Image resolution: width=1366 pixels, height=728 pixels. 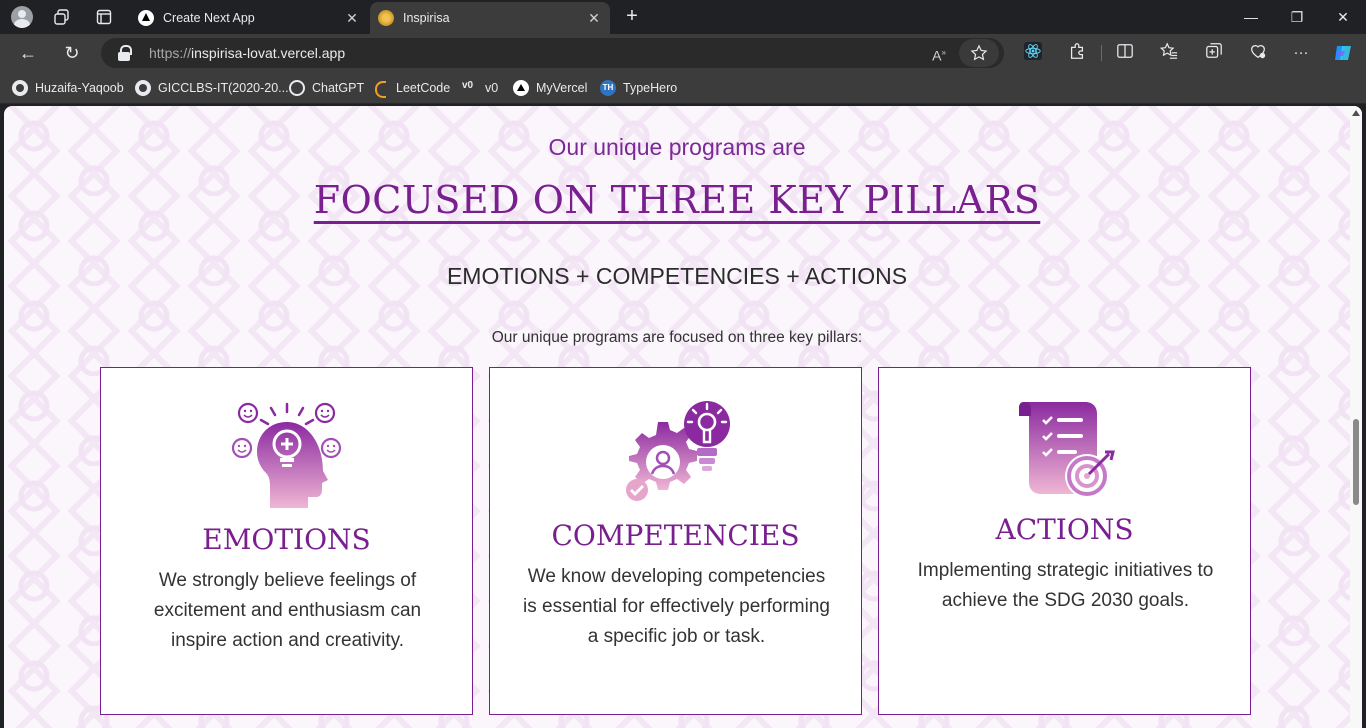 I want to click on read-aloud-icon: A», so click(x=939, y=53).